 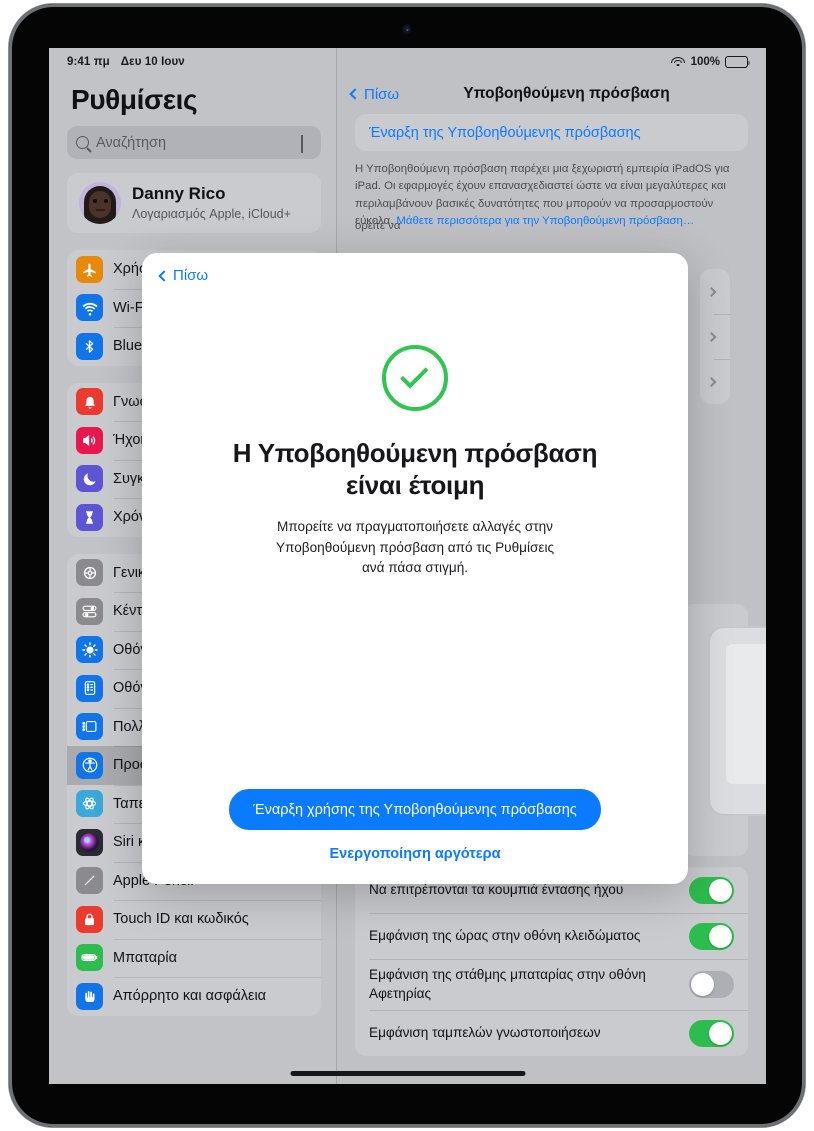 What do you see at coordinates (89, 688) in the screenshot?
I see `home-screen-icon` at bounding box center [89, 688].